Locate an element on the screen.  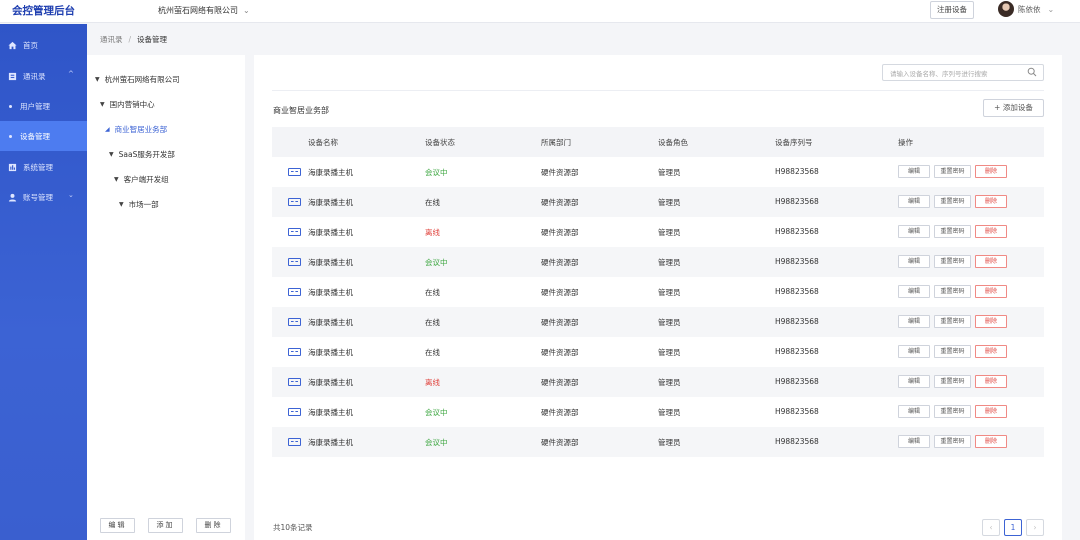
sidebar-item-device-management: 设备管理 is located at coordinates (43, 136).